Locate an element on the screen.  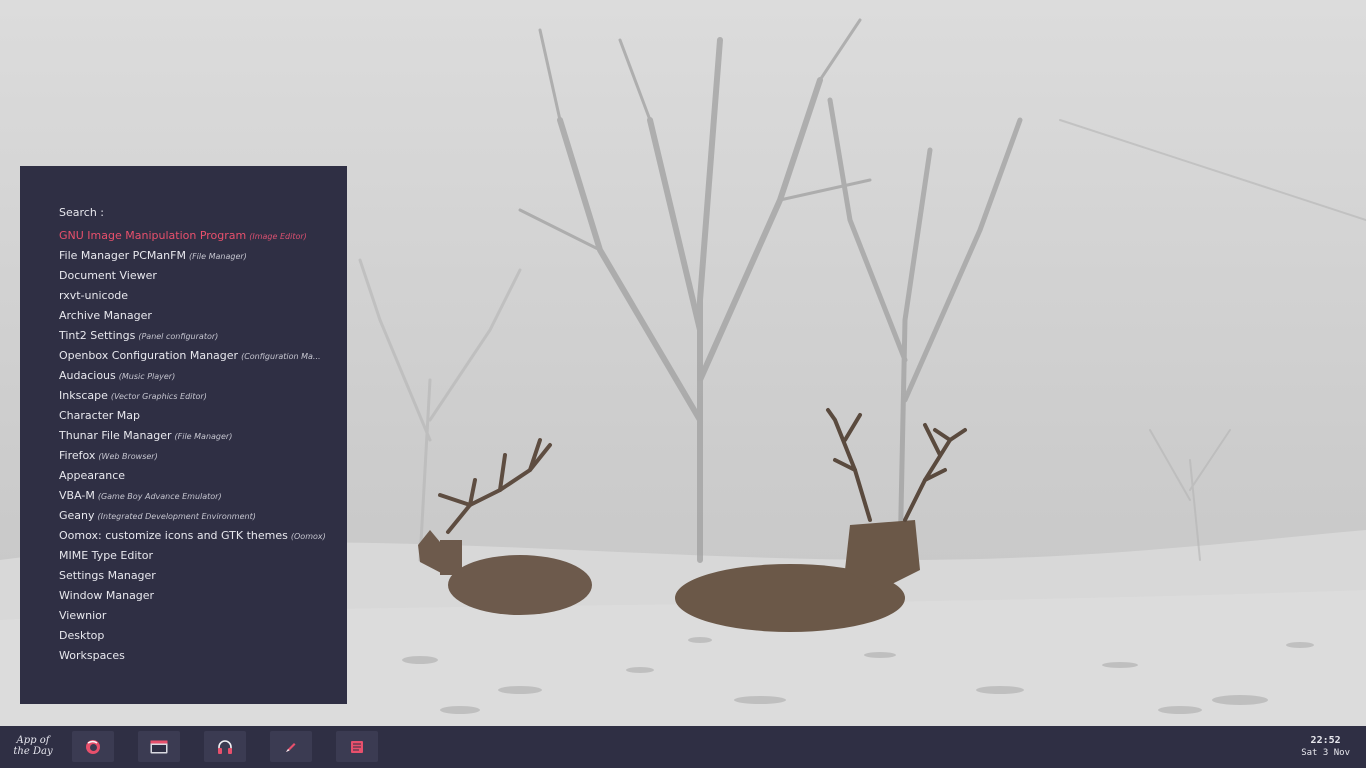
menu-entry-name: File Manager PCManFM is located at coordinates (122, 255).